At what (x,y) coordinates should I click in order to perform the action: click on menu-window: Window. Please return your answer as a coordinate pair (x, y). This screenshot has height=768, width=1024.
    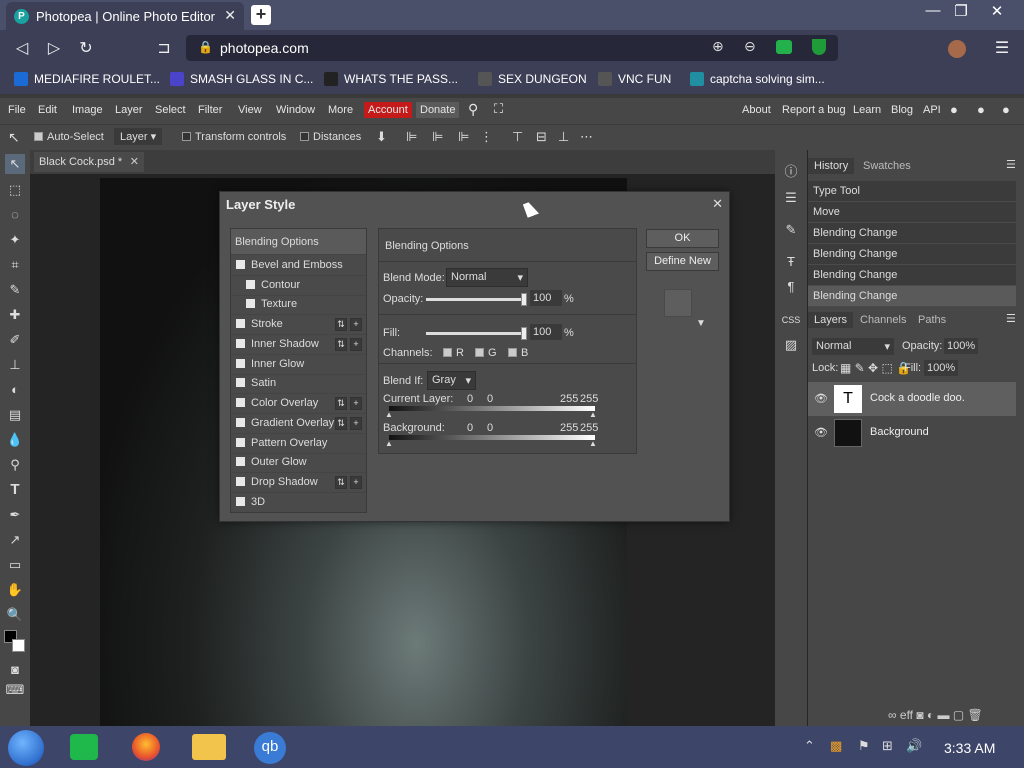
    Looking at the image, I should click on (295, 110).